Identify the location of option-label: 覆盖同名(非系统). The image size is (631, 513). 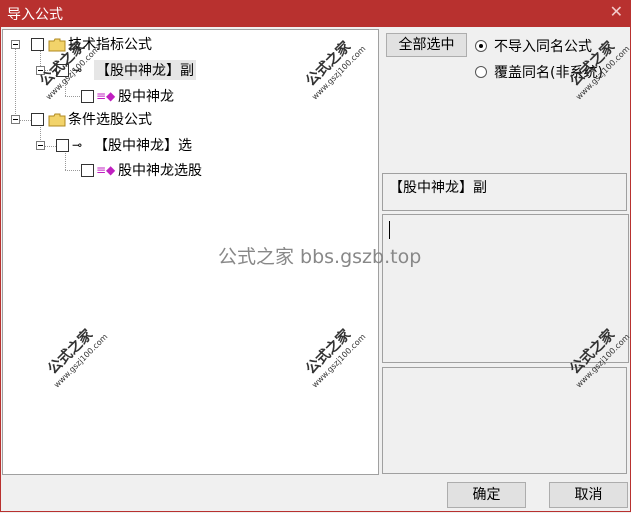
(548, 73).